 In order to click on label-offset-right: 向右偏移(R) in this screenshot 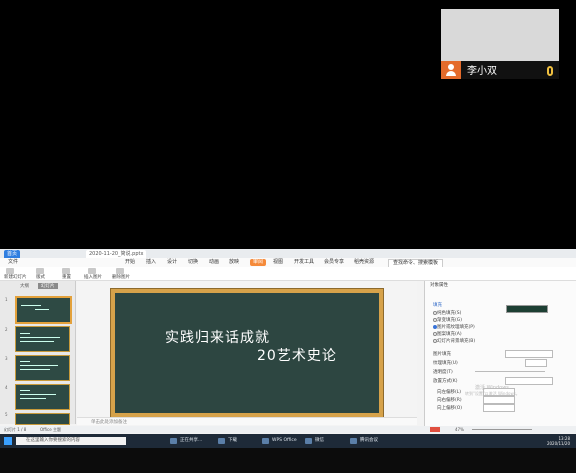, I will do `click(449, 400)`.